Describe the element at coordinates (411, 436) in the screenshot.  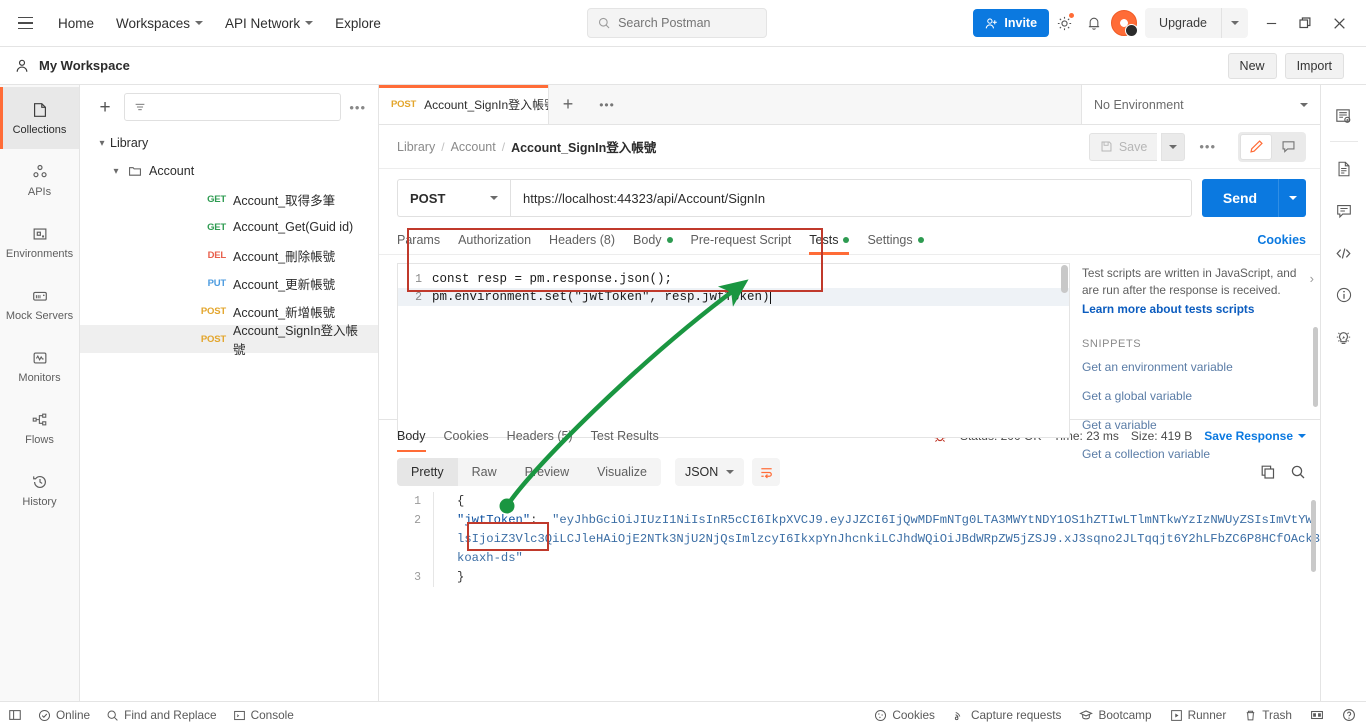
I see `response-tab-body: Body` at that location.